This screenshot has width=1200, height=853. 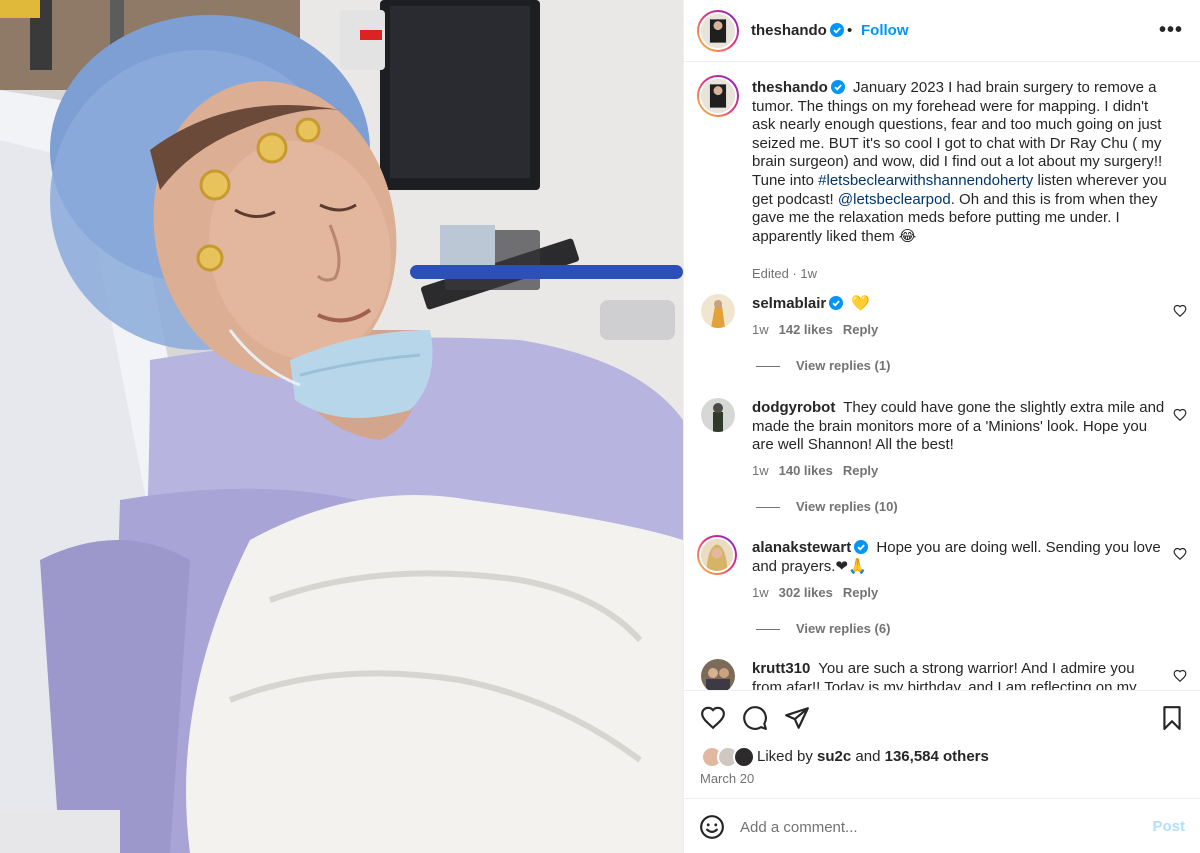 I want to click on author-username: theshando, so click(x=797, y=30).